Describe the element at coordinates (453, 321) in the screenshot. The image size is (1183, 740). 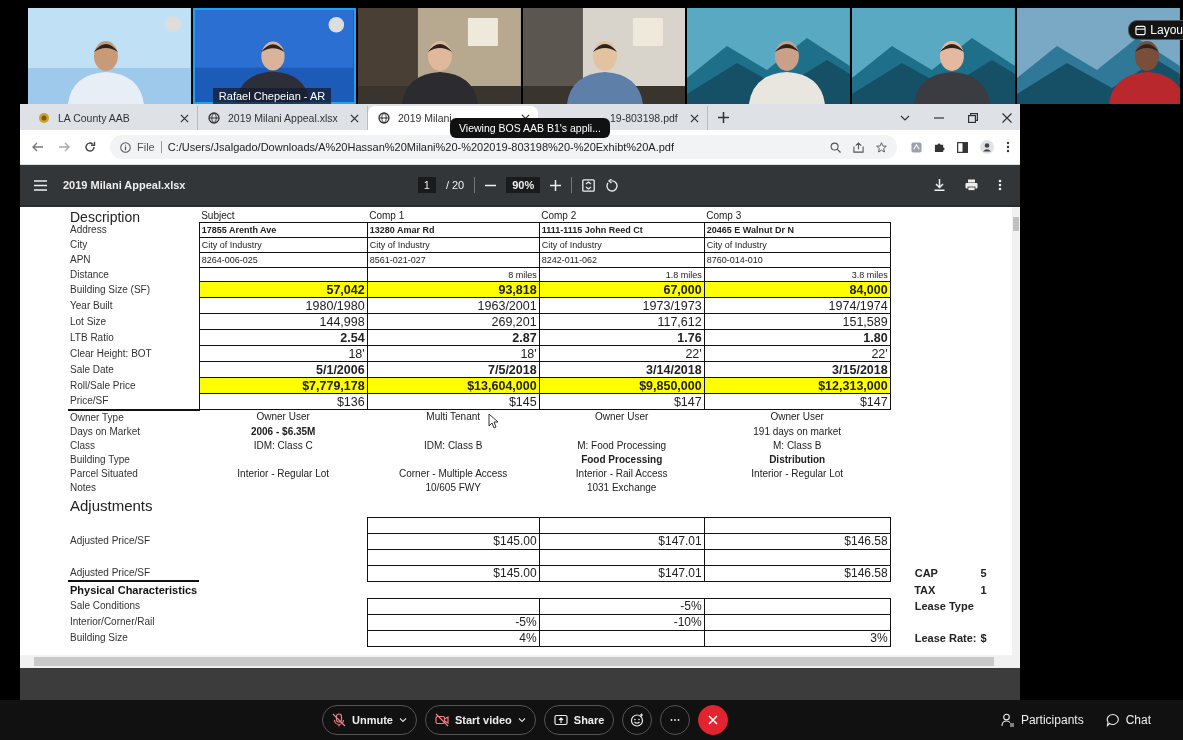
I see `table-cell: 269,201` at that location.